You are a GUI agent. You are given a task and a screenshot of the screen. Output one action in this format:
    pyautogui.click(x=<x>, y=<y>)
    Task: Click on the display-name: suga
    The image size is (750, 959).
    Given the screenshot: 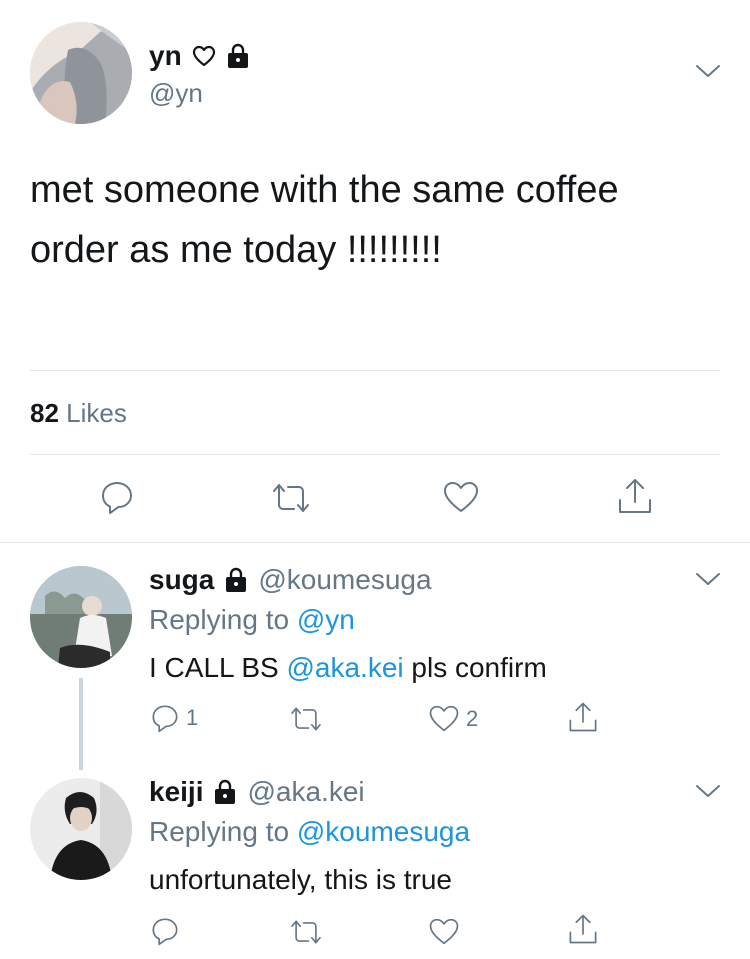 What is the action you would take?
    pyautogui.click(x=181, y=580)
    